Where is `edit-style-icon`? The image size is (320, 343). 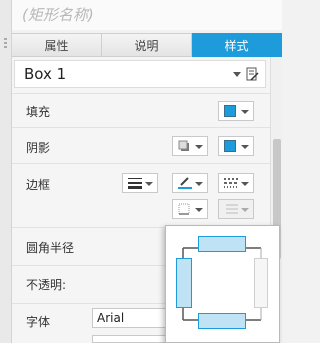 edit-style-icon is located at coordinates (252, 74).